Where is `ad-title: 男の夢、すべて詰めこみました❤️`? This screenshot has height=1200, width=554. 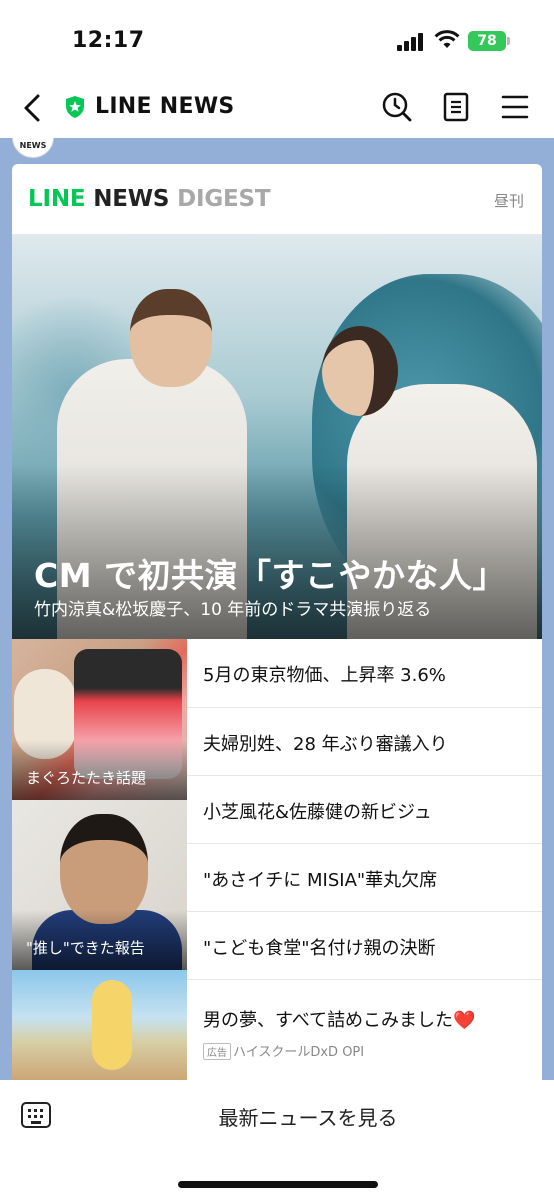 ad-title: 男の夢、すべて詰めこみました❤️ is located at coordinates (339, 1019).